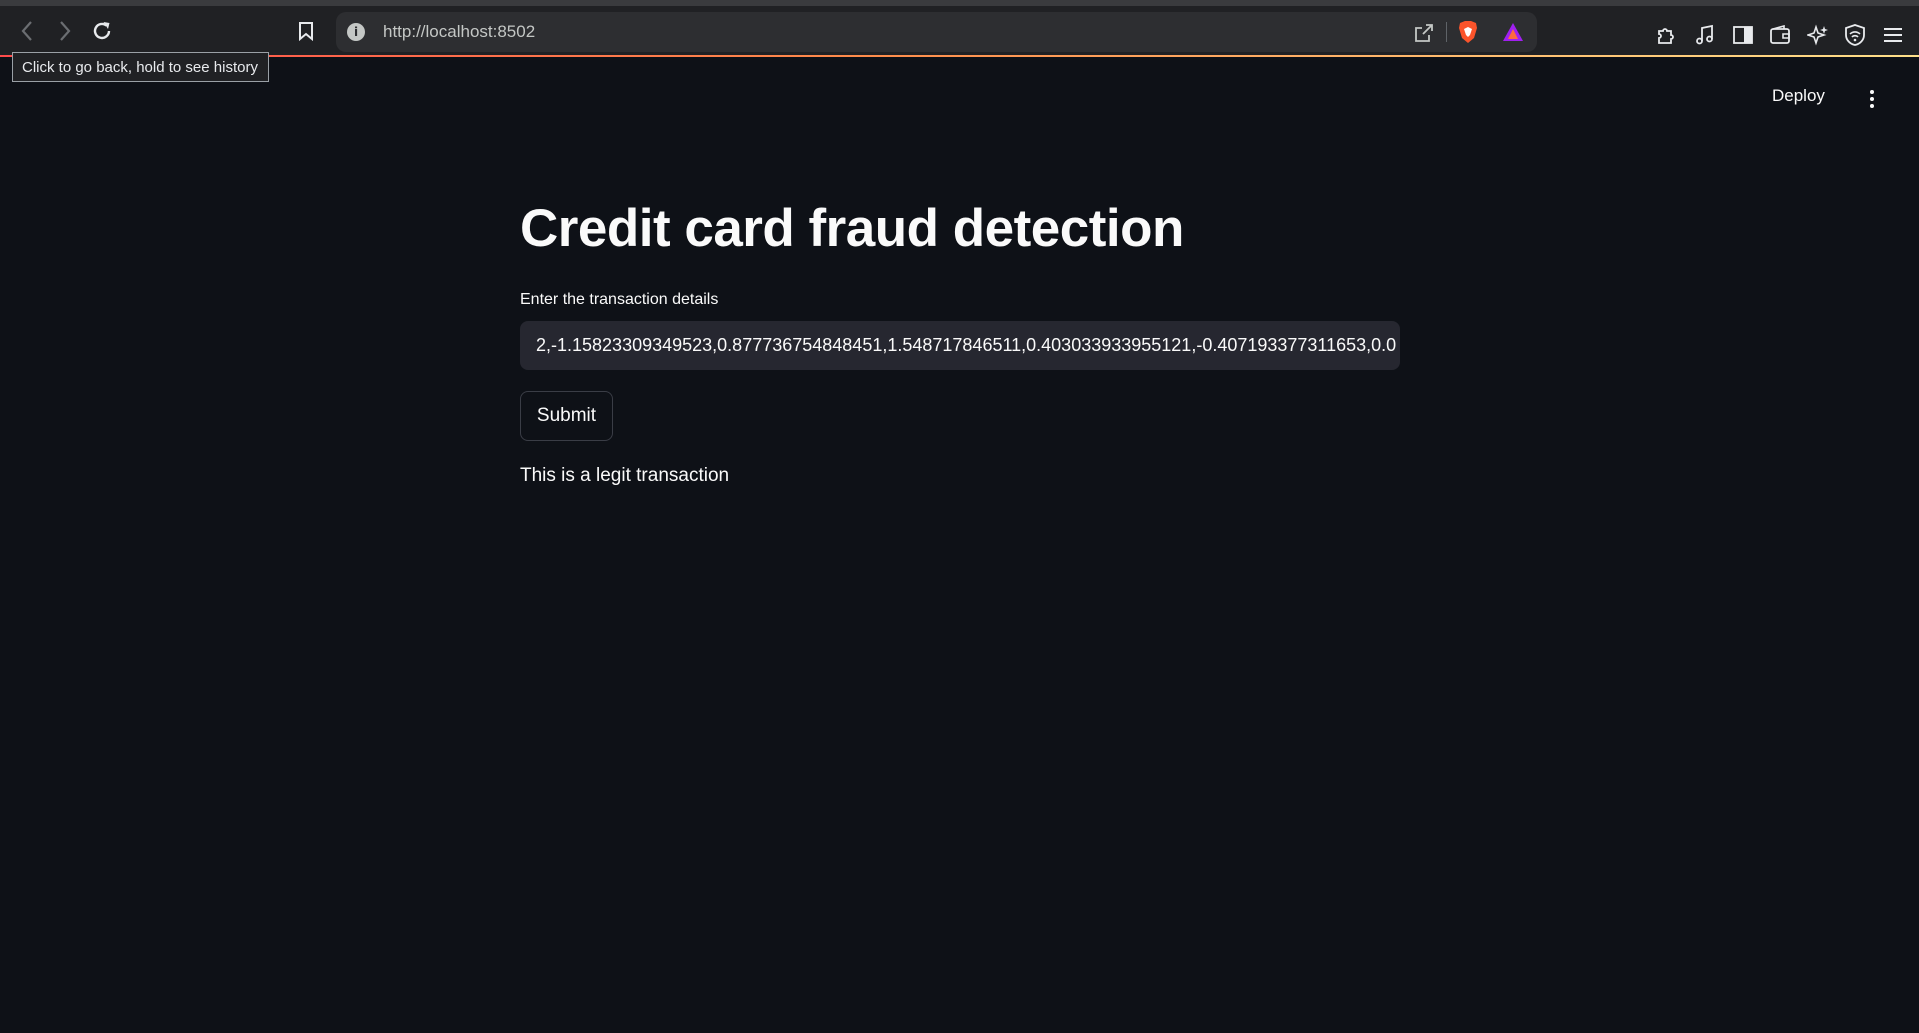 The image size is (1919, 1033). I want to click on more-options-icon, so click(1872, 99).